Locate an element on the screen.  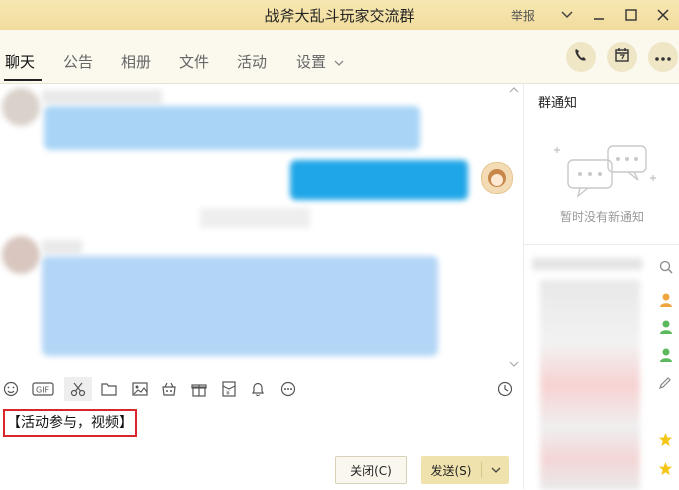
minimize-icon is located at coordinates (599, 15).